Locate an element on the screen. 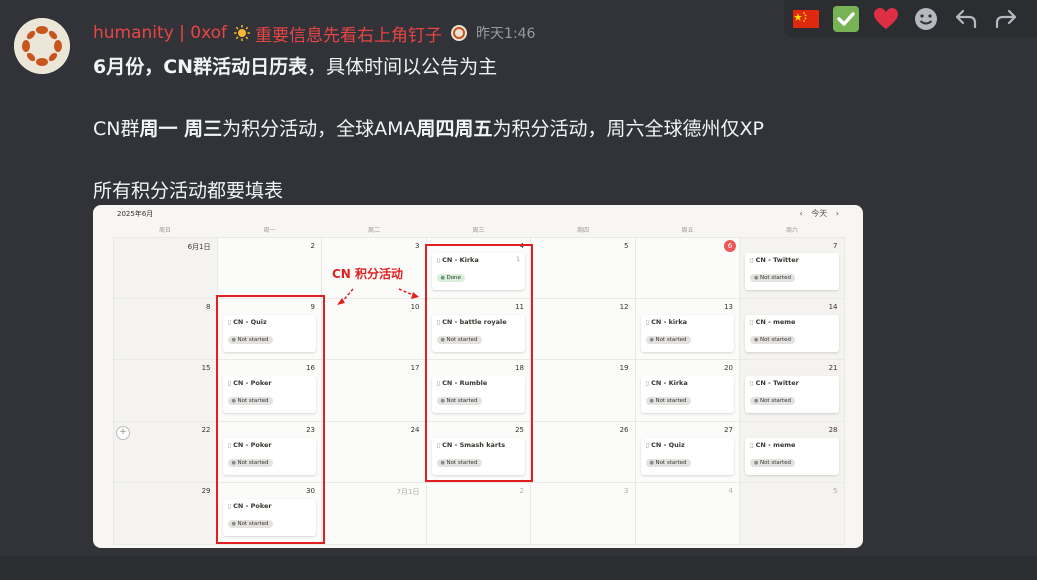 The image size is (1037, 580). weekday-header: 周五 is located at coordinates (687, 230).